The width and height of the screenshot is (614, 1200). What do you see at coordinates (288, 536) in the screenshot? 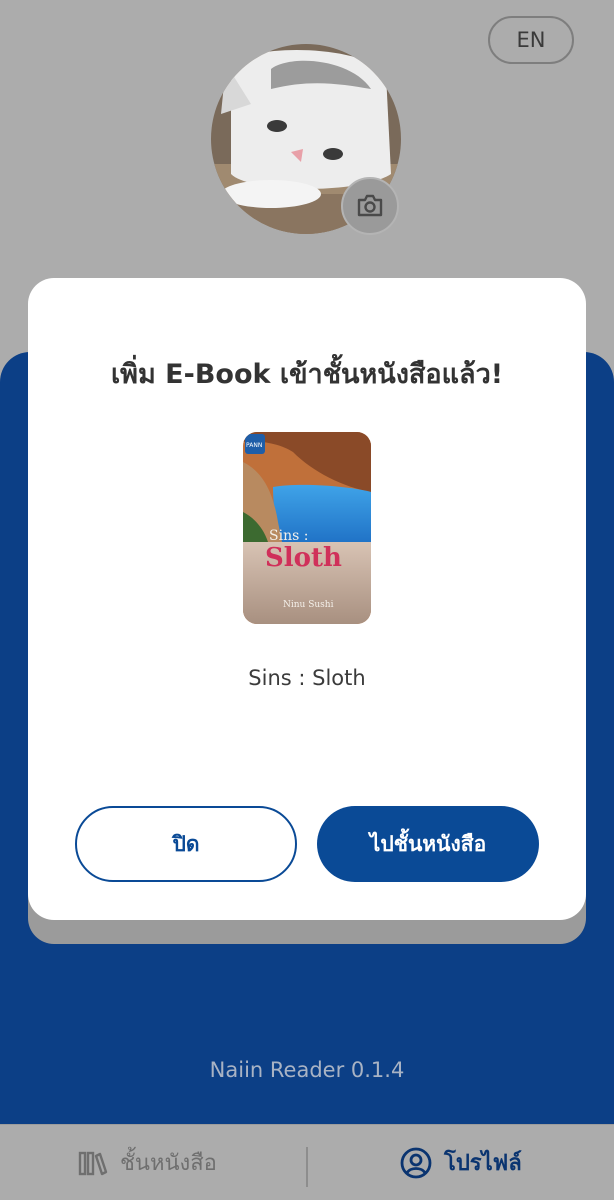
I see `cover-small-text: Sins :` at bounding box center [288, 536].